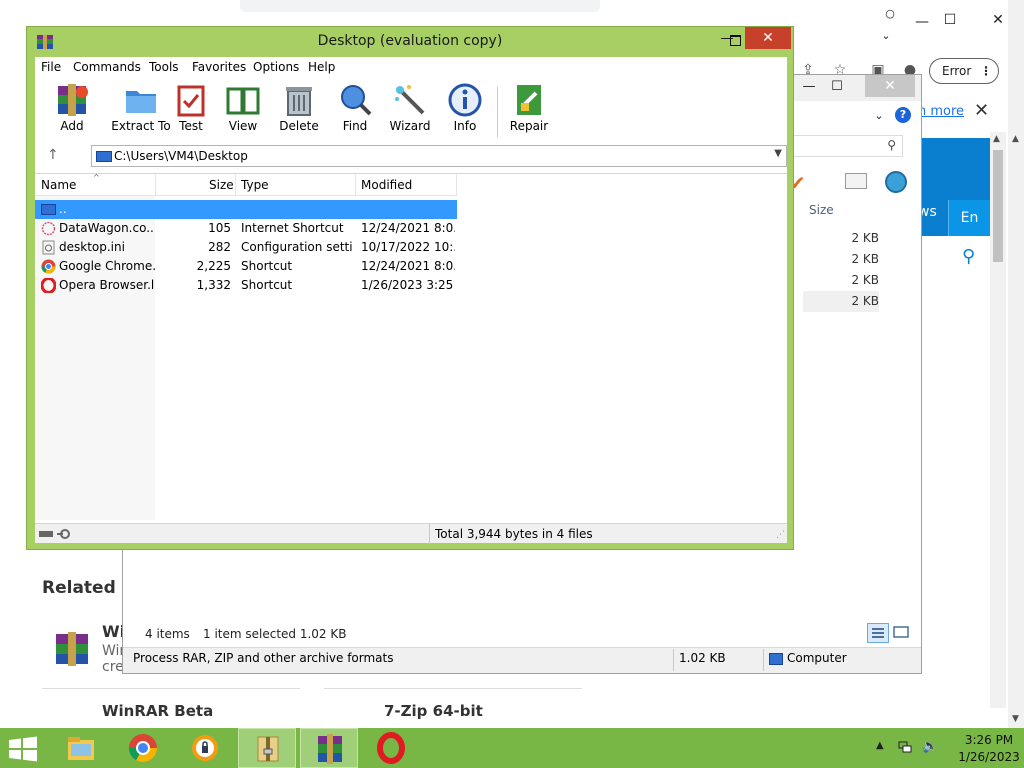 The image size is (1024, 768). What do you see at coordinates (191, 126) in the screenshot?
I see `test-label: Test` at bounding box center [191, 126].